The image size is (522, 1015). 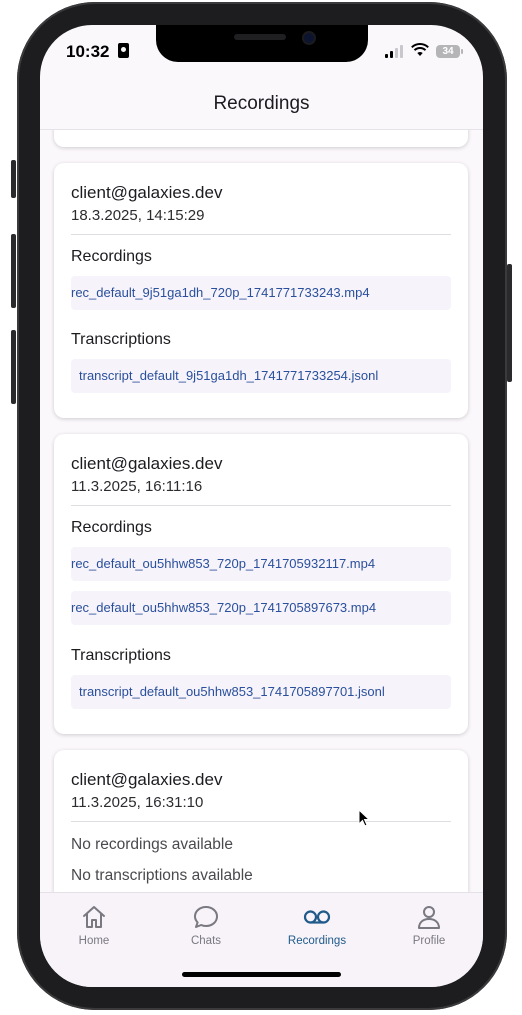 What do you see at coordinates (206, 917) in the screenshot?
I see `chat-bubble-icon` at bounding box center [206, 917].